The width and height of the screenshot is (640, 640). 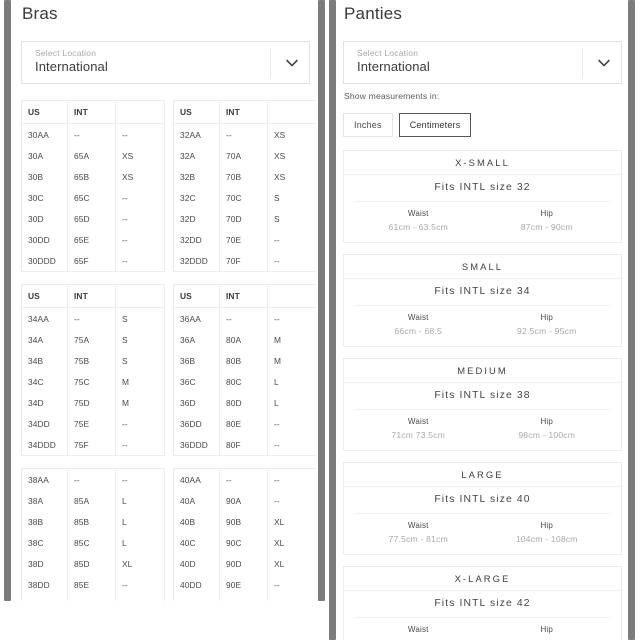 What do you see at coordinates (482, 325) in the screenshot?
I see `size-card-measurements: Waist 66cm - 68.5 Hip 92.5cm - 95cm` at bounding box center [482, 325].